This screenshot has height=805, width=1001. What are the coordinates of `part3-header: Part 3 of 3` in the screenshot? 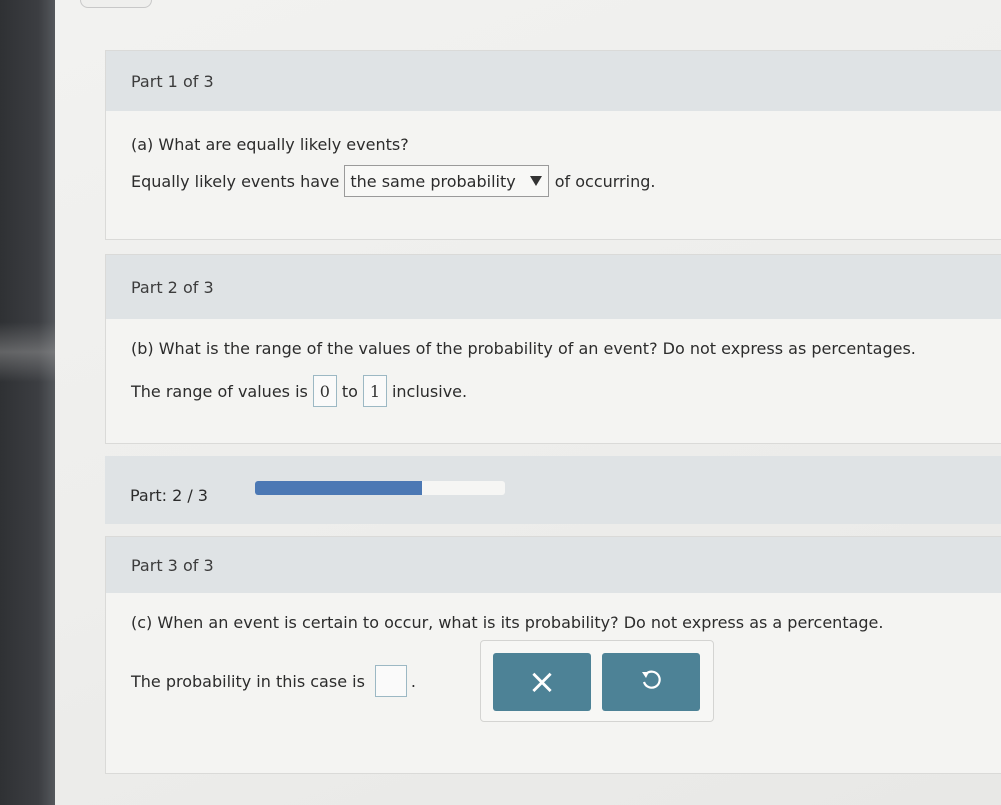 It's located at (553, 565).